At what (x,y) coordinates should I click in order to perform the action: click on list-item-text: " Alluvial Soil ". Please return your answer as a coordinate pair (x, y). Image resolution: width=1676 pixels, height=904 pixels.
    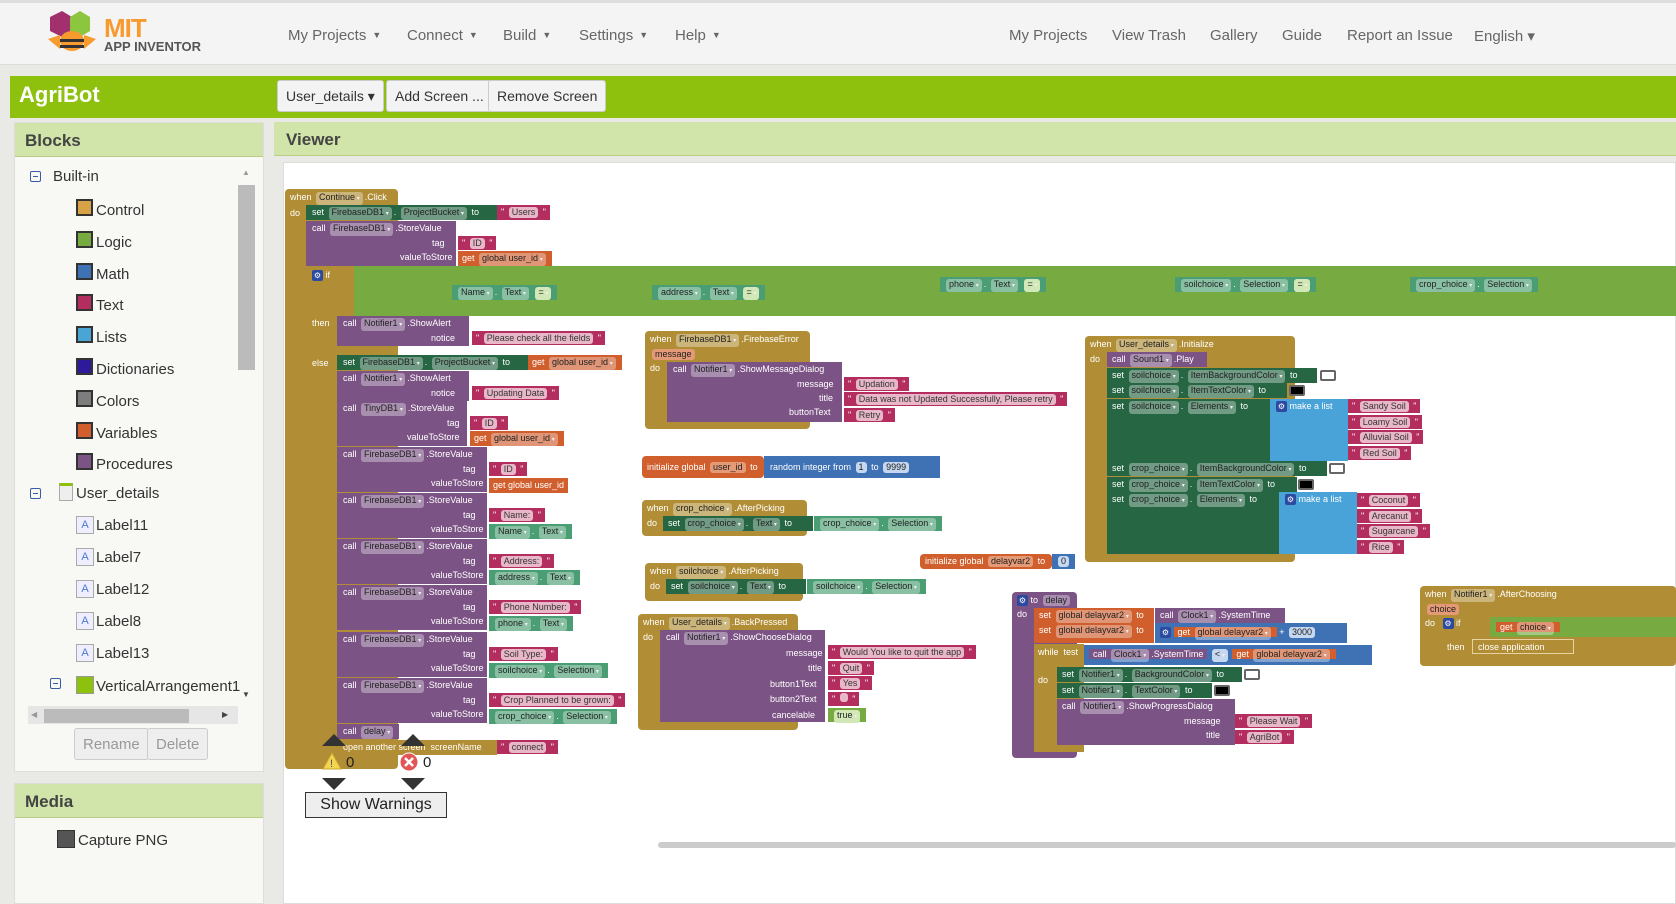
    Looking at the image, I should click on (1386, 437).